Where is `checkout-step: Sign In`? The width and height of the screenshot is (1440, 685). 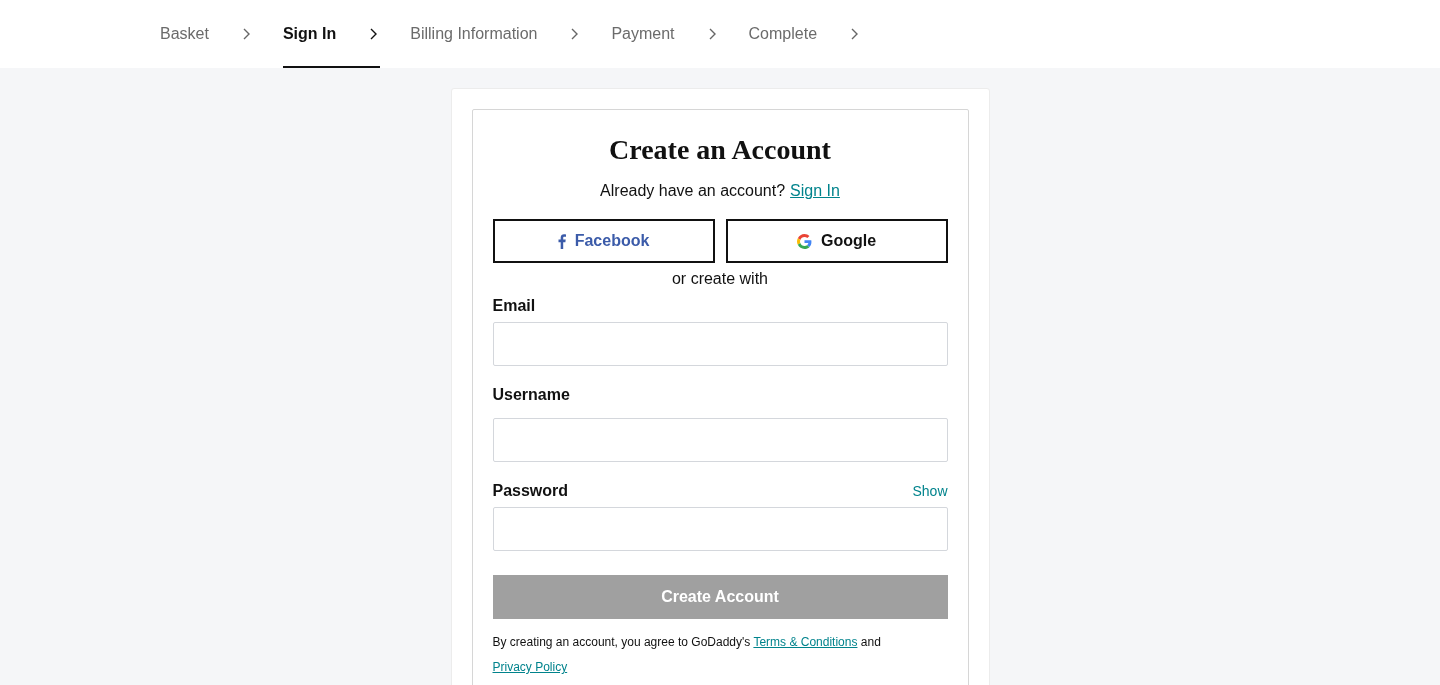 checkout-step: Sign In is located at coordinates (331, 34).